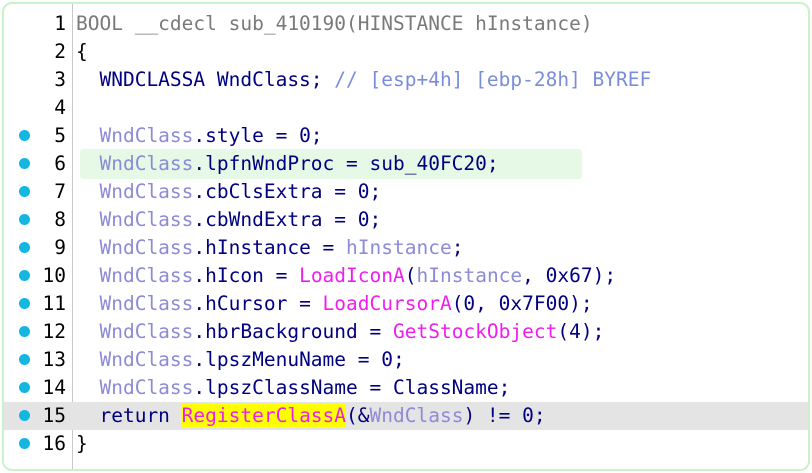  What do you see at coordinates (60, 23) in the screenshot?
I see `line-number: 1` at bounding box center [60, 23].